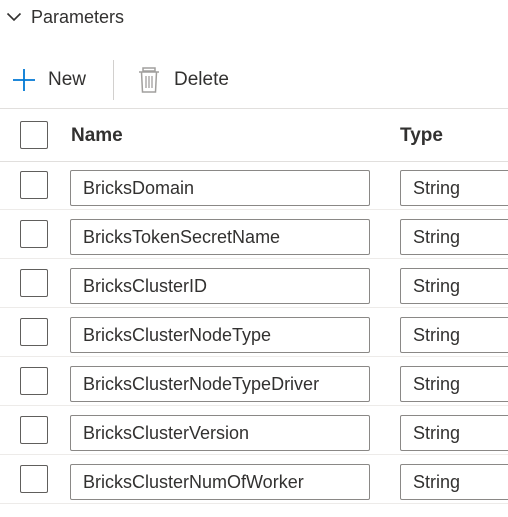 The width and height of the screenshot is (508, 517). Describe the element at coordinates (254, 135) in the screenshot. I see `table-header-row: Name Type` at that location.